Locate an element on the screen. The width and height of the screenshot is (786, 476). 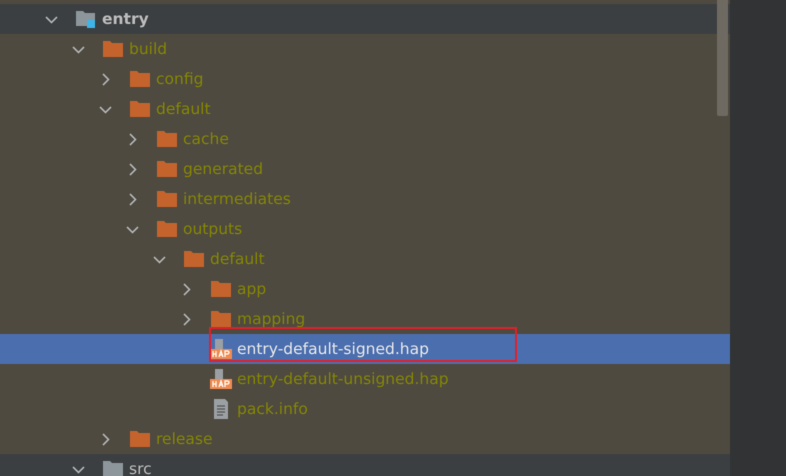
file-name: entry is located at coordinates (125, 19).